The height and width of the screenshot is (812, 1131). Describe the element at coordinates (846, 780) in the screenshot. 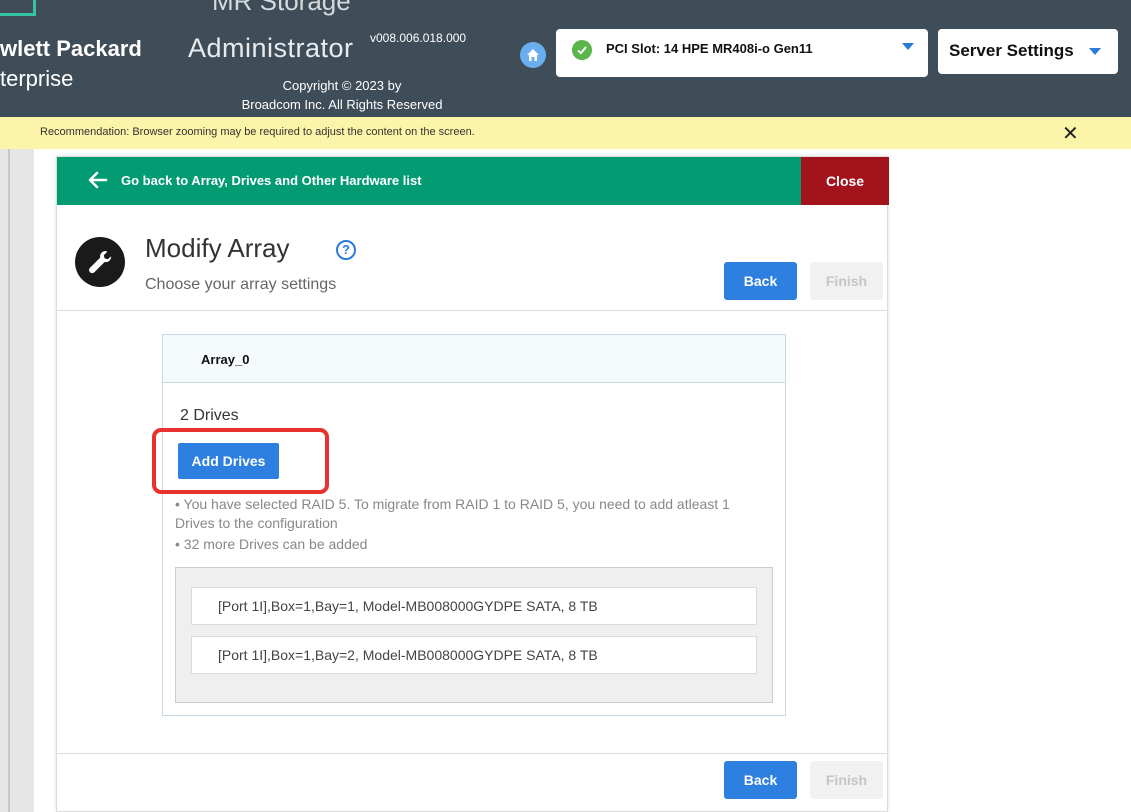

I see `finish-button-bottom: Finish` at that location.